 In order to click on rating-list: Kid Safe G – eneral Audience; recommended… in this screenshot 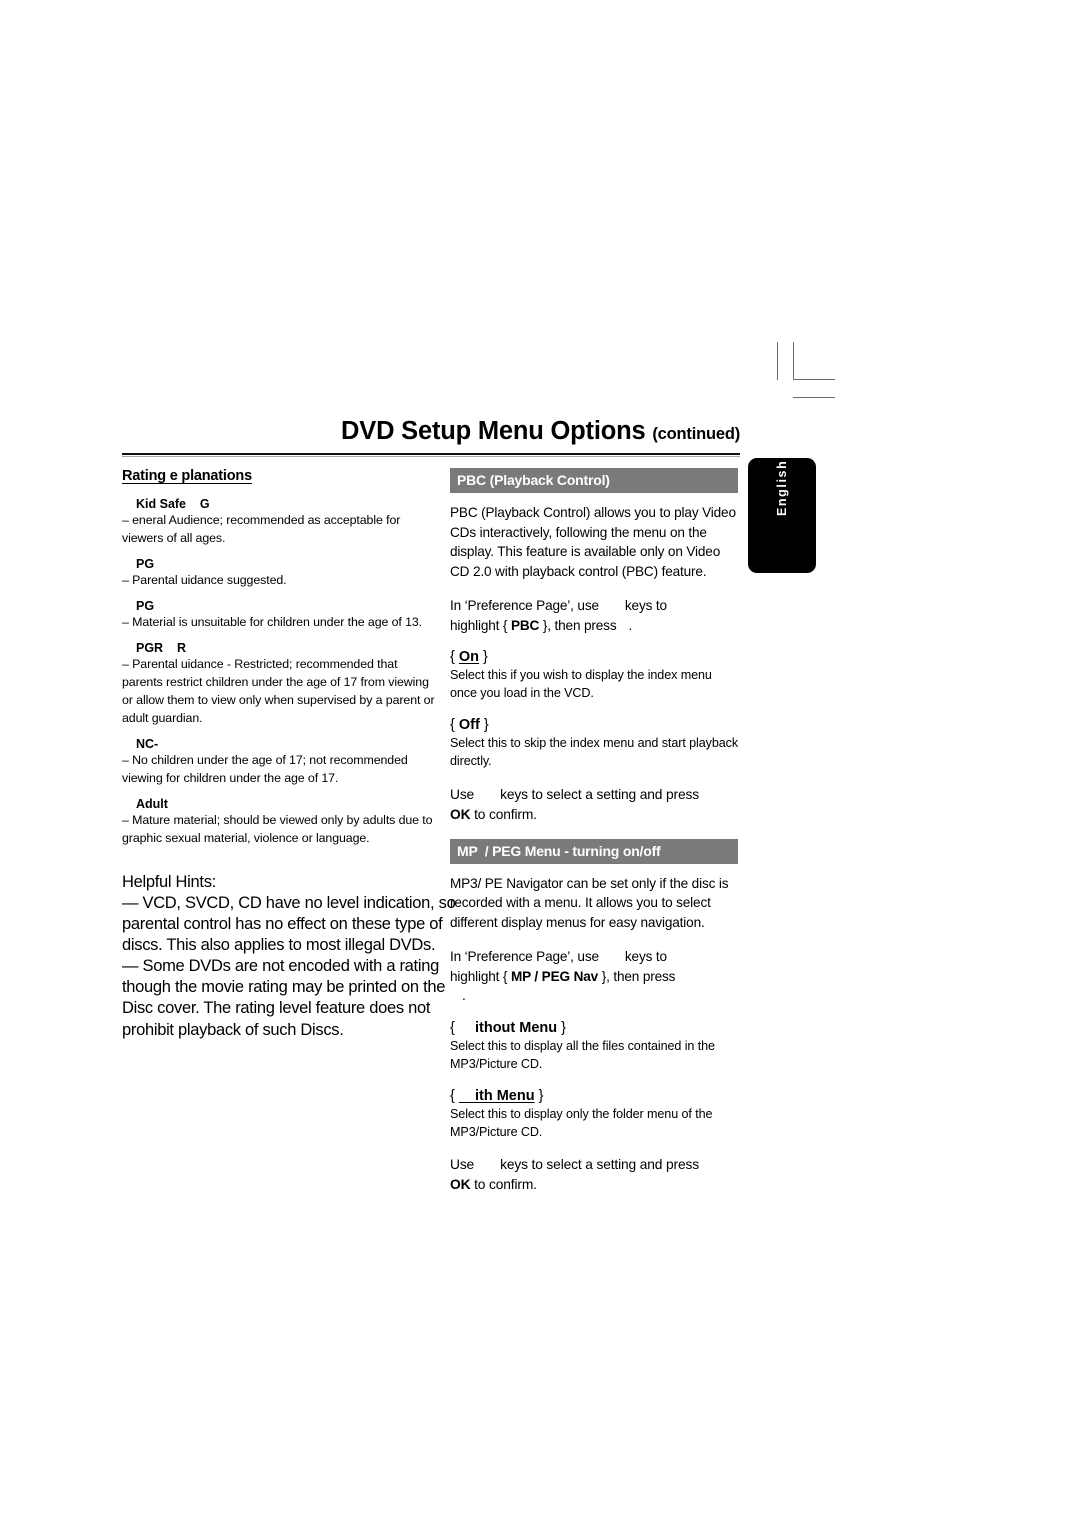, I will do `click(281, 672)`.